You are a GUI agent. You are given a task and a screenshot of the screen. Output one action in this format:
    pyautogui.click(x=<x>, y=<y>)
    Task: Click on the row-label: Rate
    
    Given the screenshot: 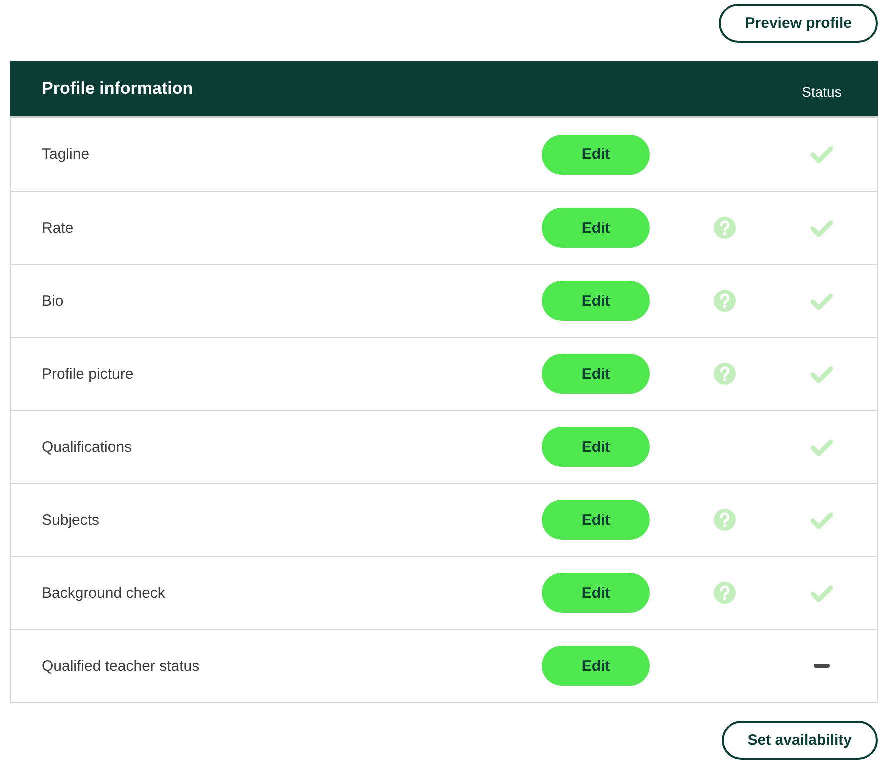 What is the action you would take?
    pyautogui.click(x=57, y=228)
    